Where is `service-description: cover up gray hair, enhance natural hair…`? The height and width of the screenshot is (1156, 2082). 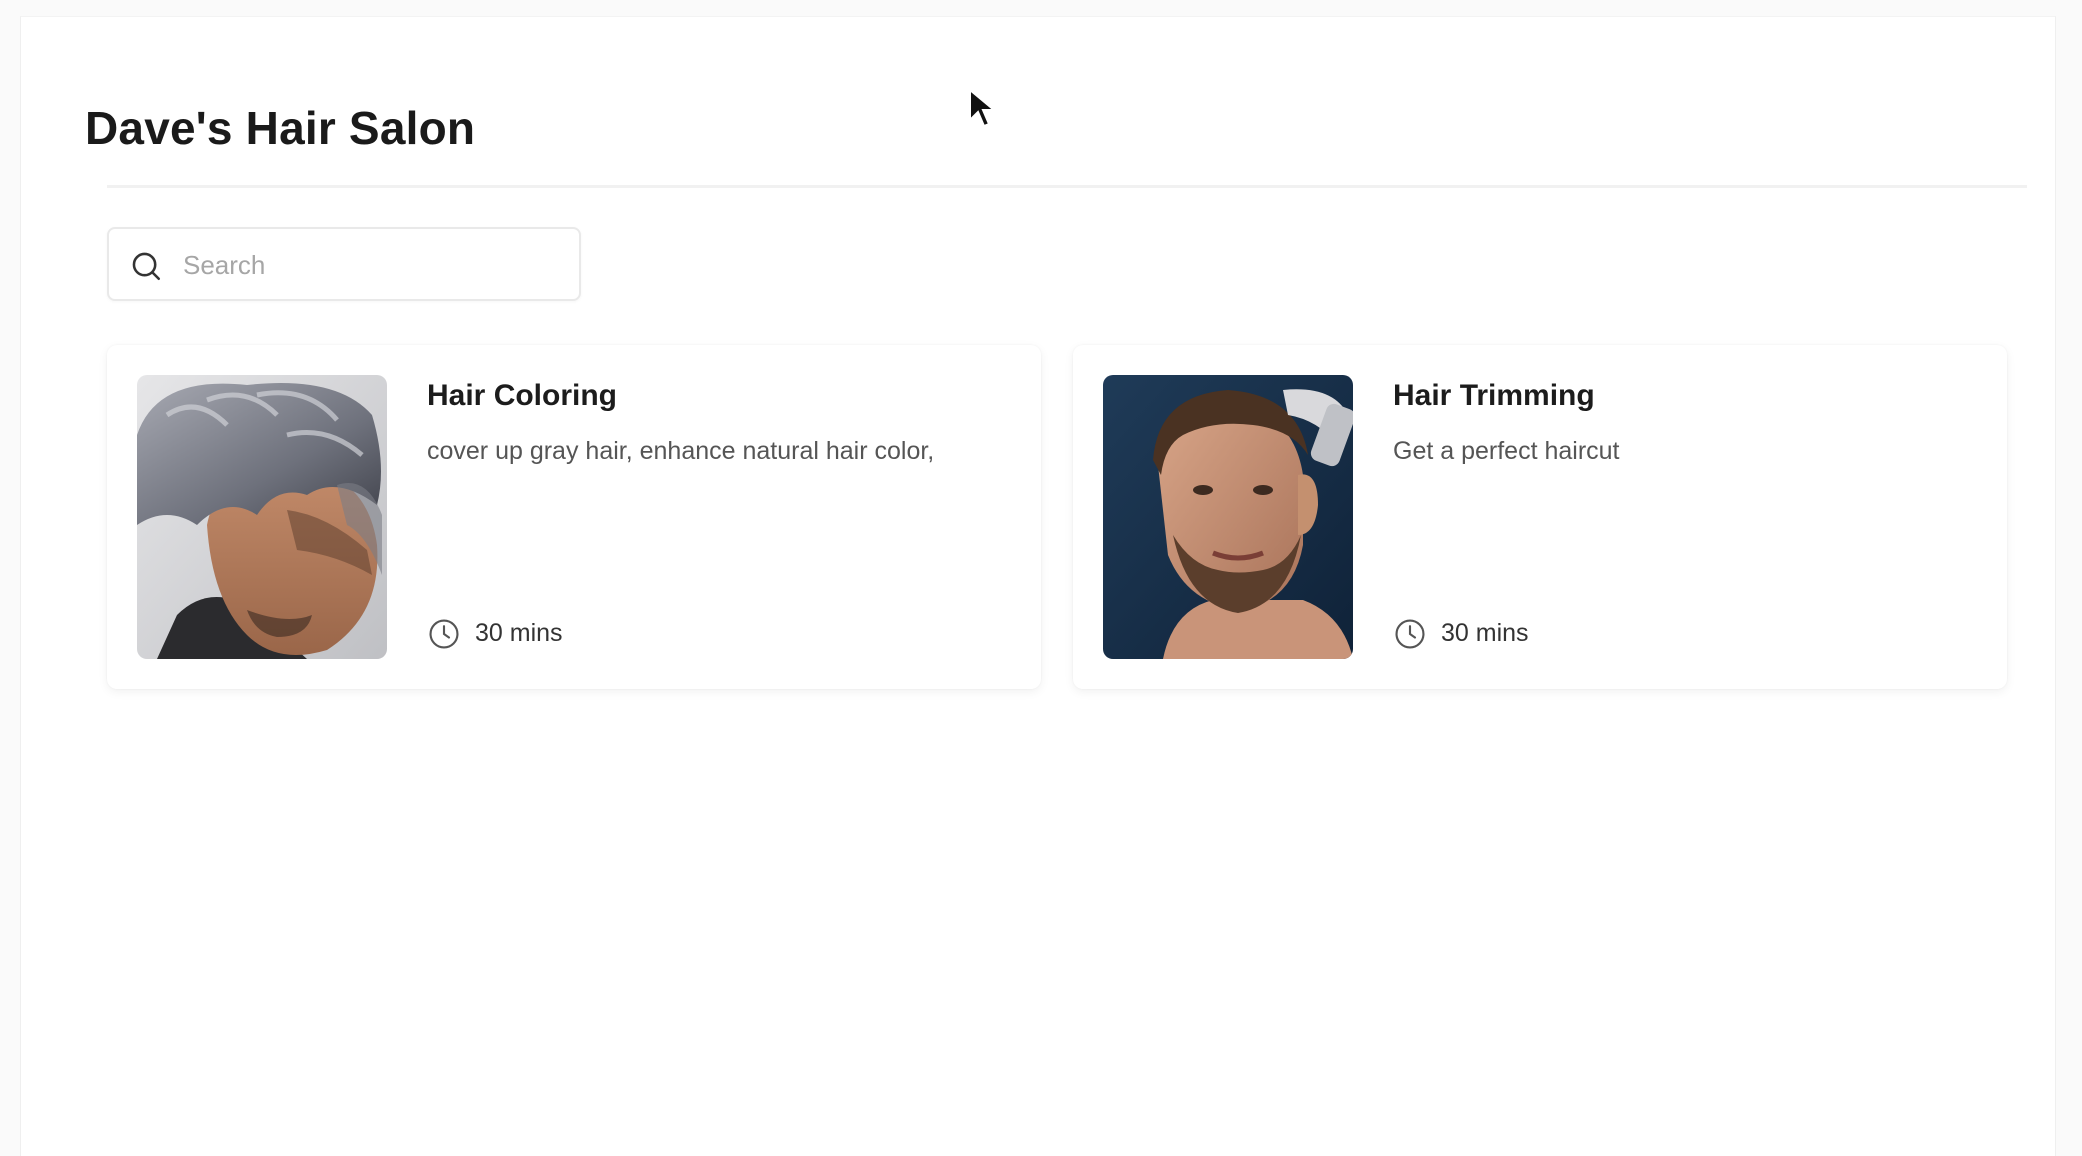
service-description: cover up gray hair, enhance natural hair… is located at coordinates (681, 451).